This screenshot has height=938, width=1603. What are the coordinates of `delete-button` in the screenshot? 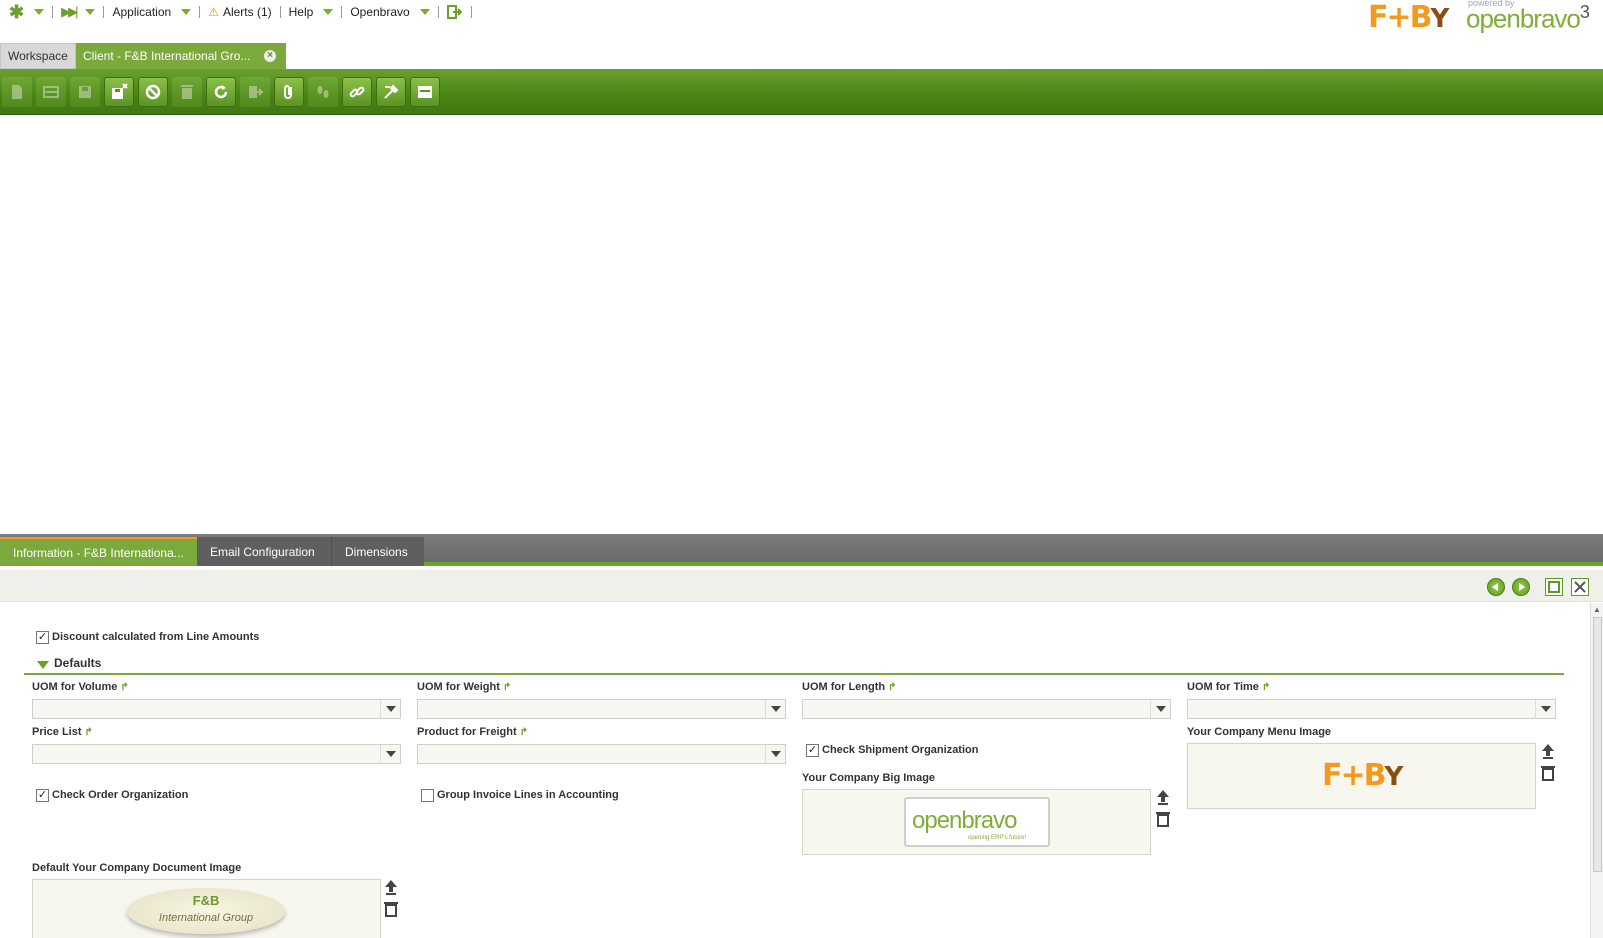 It's located at (187, 91).